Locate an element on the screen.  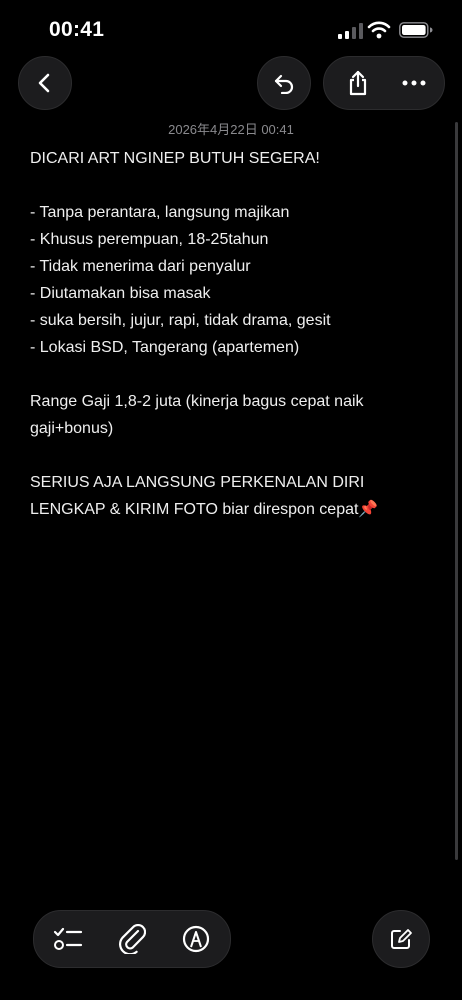
note-line: - Tidak menerima dari penyalur is located at coordinates (140, 266).